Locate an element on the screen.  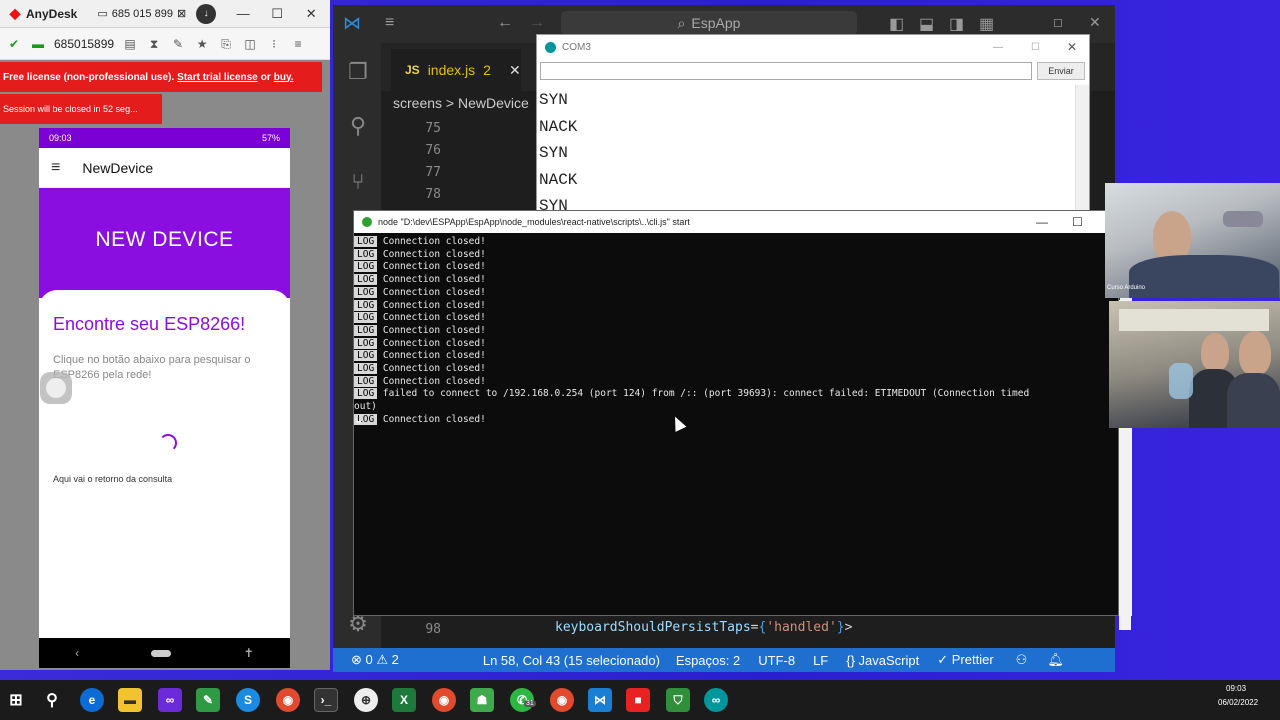
layout-sidebar-icon: ◧ is located at coordinates (896, 24).